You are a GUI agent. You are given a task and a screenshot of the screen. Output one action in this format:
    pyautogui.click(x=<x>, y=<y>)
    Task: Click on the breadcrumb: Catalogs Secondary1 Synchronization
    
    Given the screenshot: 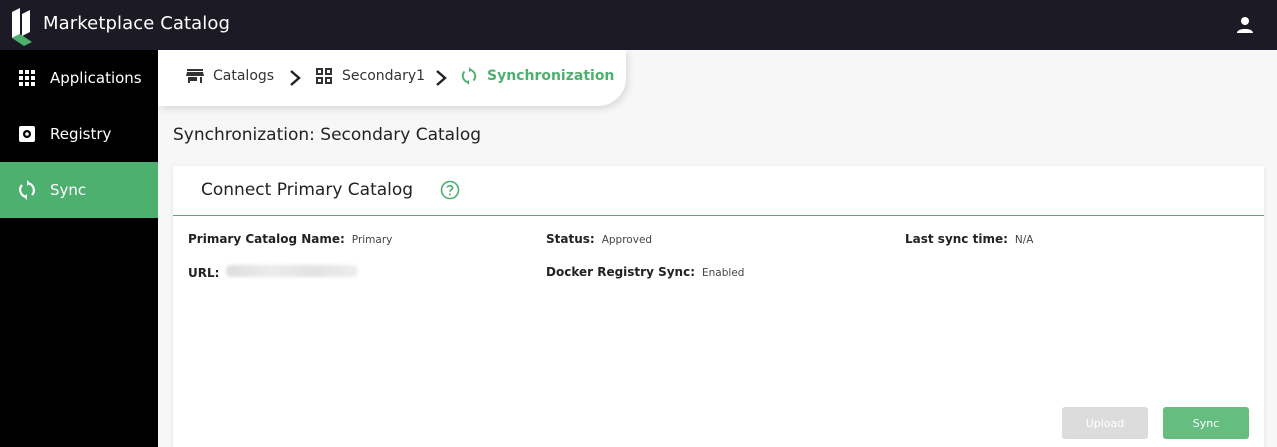 What is the action you would take?
    pyautogui.click(x=392, y=78)
    